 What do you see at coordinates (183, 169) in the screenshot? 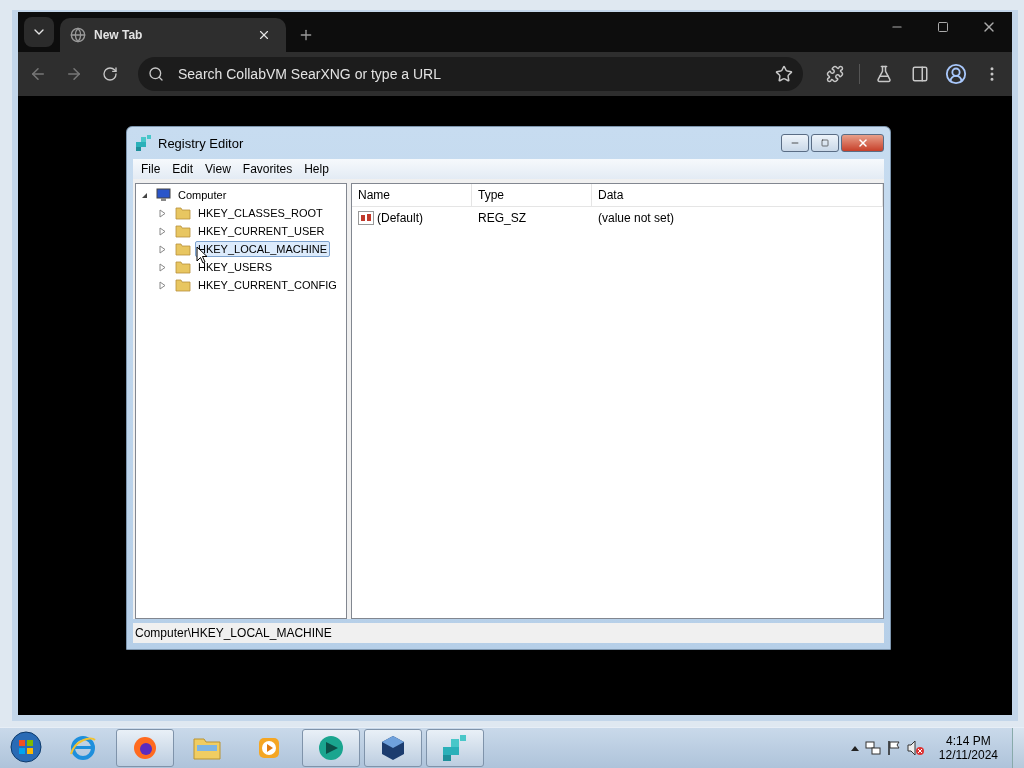
I see `menu-item: Edit` at bounding box center [183, 169].